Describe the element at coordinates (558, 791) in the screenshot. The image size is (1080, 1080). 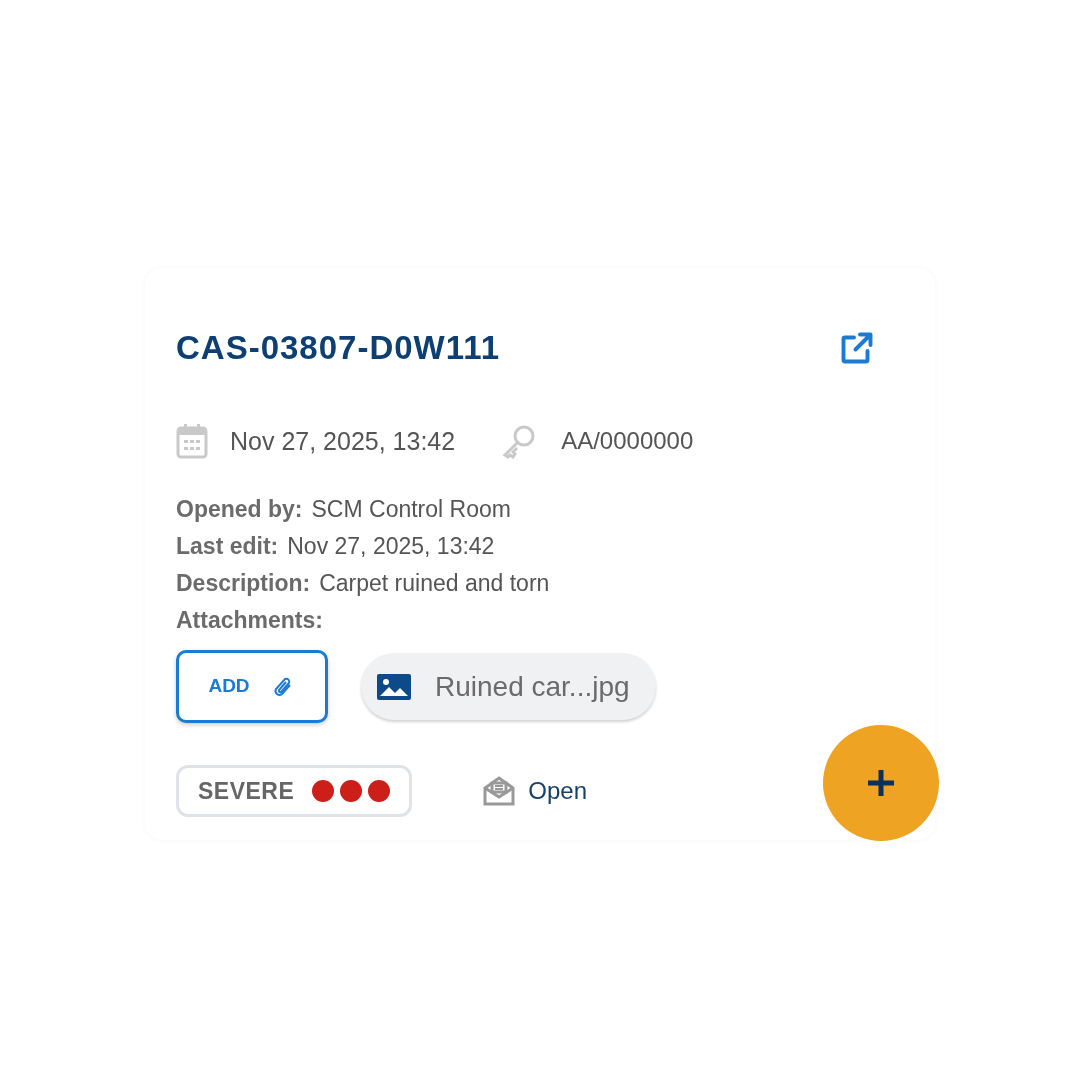
I see `status-text: Open` at that location.